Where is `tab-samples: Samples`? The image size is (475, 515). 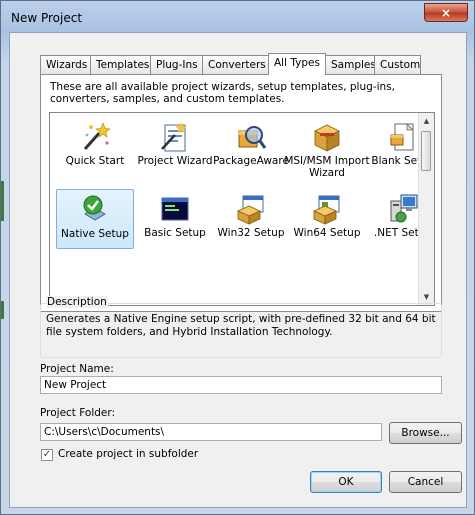
tab-samples: Samples is located at coordinates (350, 64).